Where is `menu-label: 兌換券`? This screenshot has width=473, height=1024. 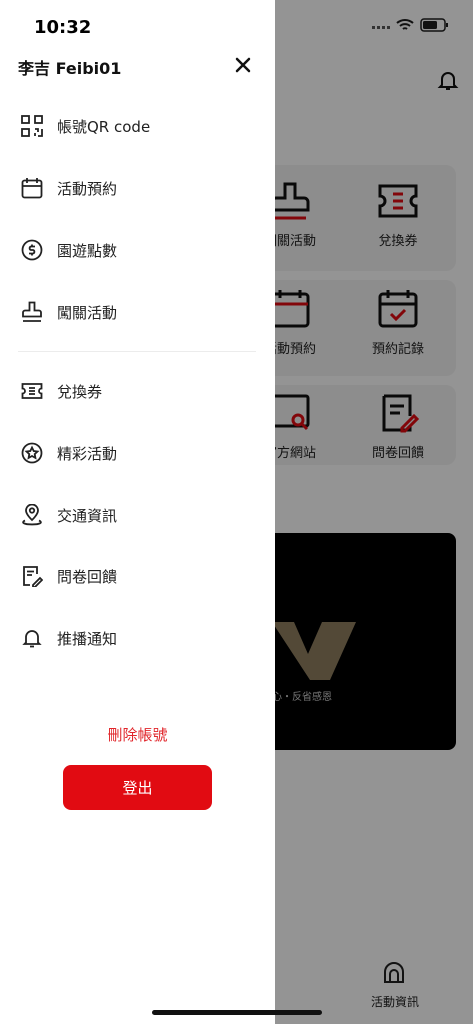 menu-label: 兌換券 is located at coordinates (80, 391).